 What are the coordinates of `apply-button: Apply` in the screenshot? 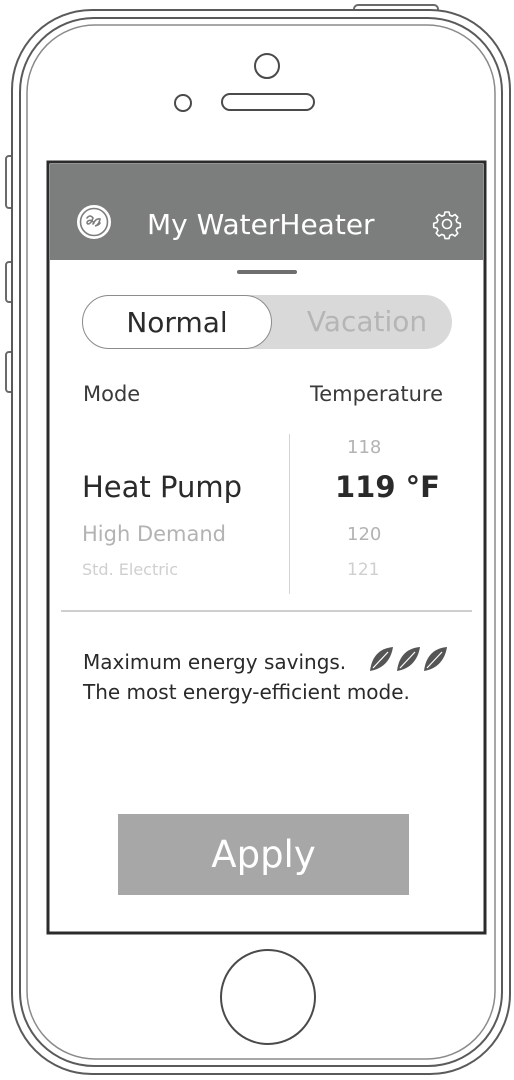 It's located at (263, 854).